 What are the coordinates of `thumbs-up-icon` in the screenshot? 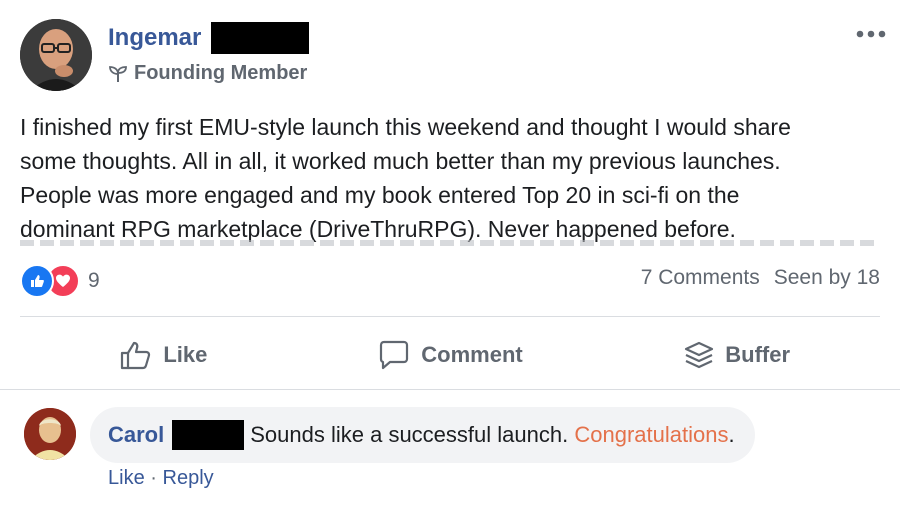 It's located at (136, 355).